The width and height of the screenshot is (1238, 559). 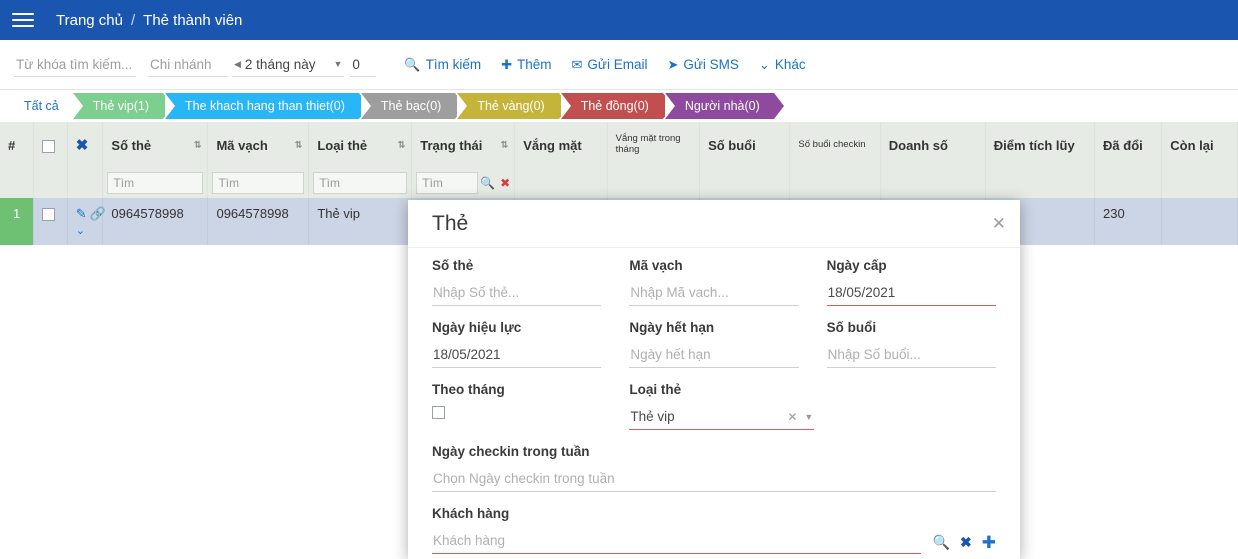 What do you see at coordinates (714, 294) in the screenshot?
I see `ma-vach-input` at bounding box center [714, 294].